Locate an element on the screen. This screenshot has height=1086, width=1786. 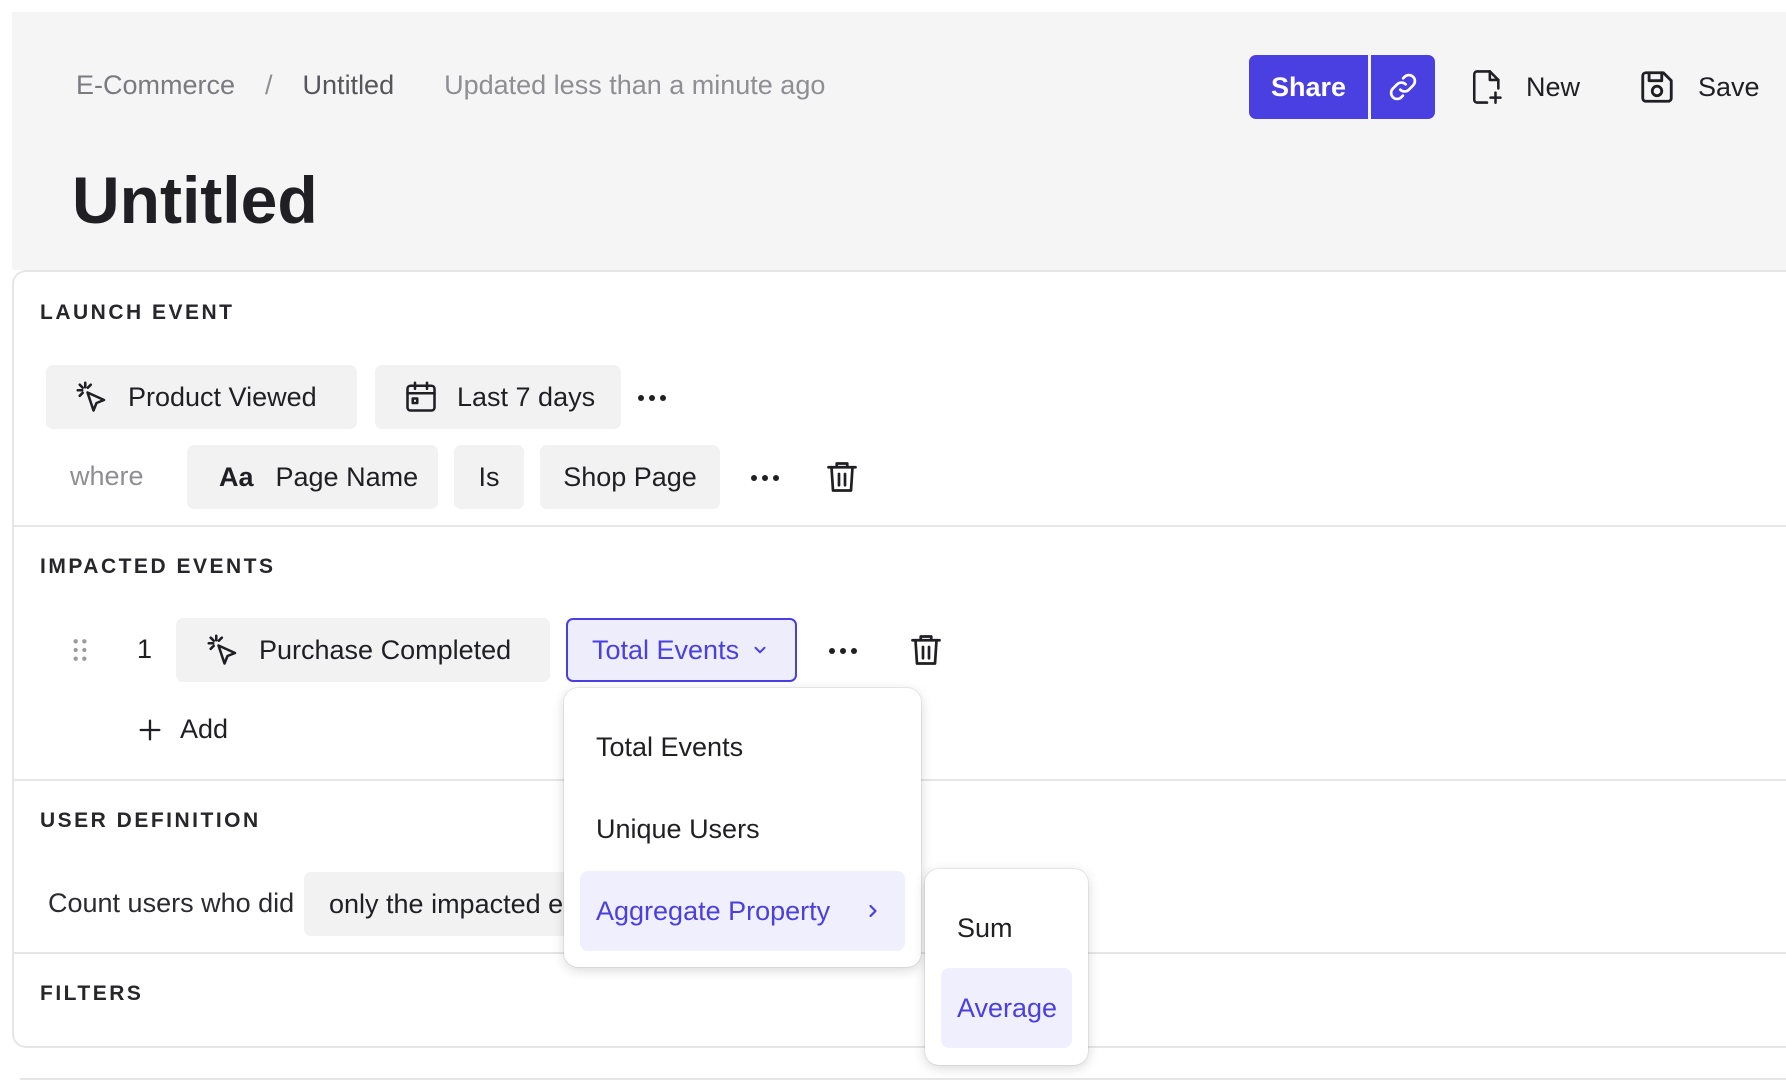
user-definition-value: only the impacted e is located at coordinates (446, 903).